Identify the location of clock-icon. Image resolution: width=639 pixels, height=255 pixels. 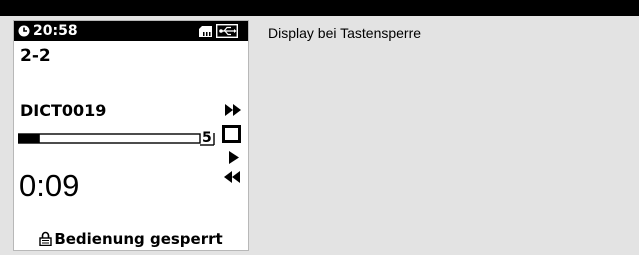
(24, 31).